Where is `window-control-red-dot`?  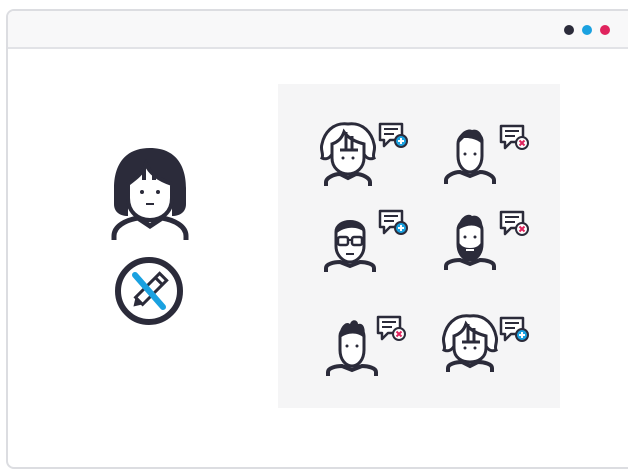
window-control-red-dot is located at coordinates (605, 30).